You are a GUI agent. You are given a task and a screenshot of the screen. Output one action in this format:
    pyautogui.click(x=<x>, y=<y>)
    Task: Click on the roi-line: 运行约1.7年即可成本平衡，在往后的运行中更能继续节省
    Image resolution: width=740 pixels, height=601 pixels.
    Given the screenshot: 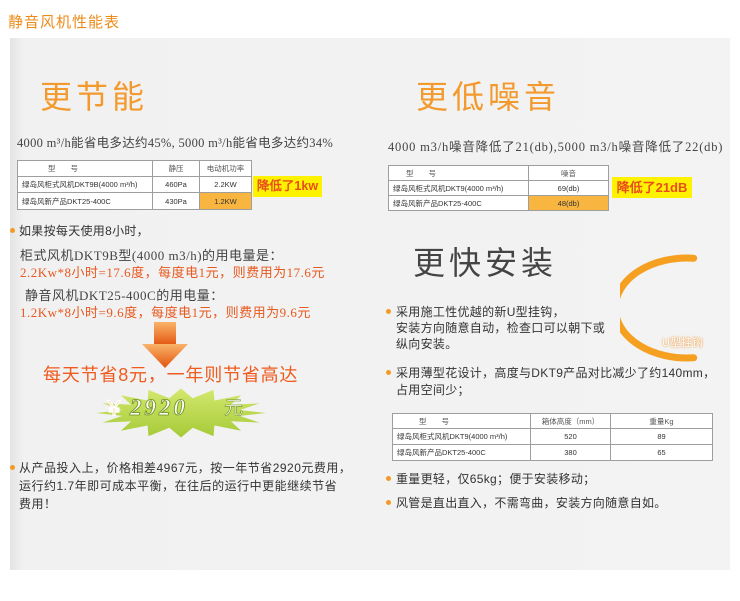 What is the action you would take?
    pyautogui.click(x=178, y=486)
    